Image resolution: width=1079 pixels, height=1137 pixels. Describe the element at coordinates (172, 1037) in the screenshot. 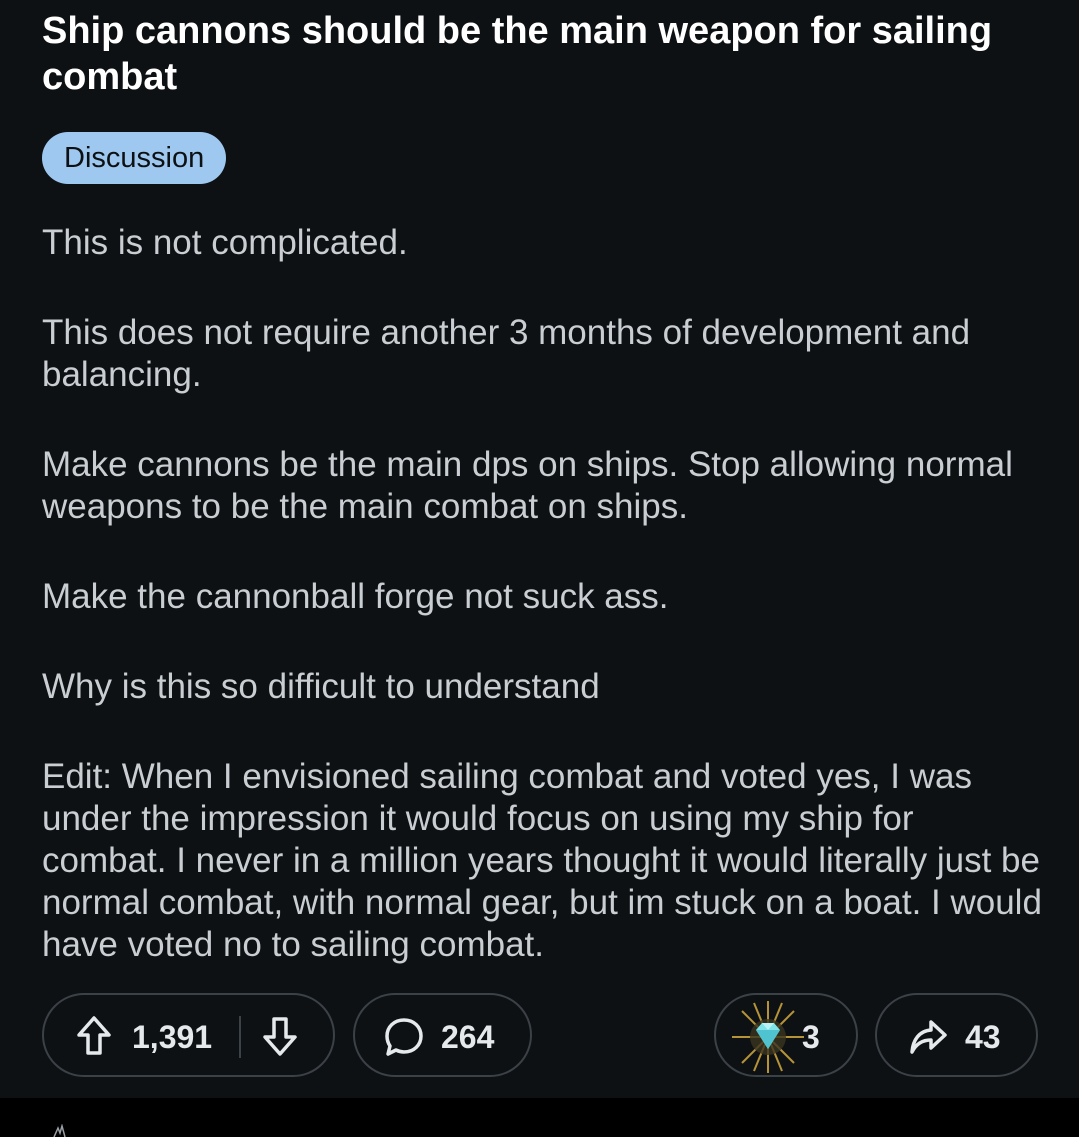

I see `vote-score: 1,391` at that location.